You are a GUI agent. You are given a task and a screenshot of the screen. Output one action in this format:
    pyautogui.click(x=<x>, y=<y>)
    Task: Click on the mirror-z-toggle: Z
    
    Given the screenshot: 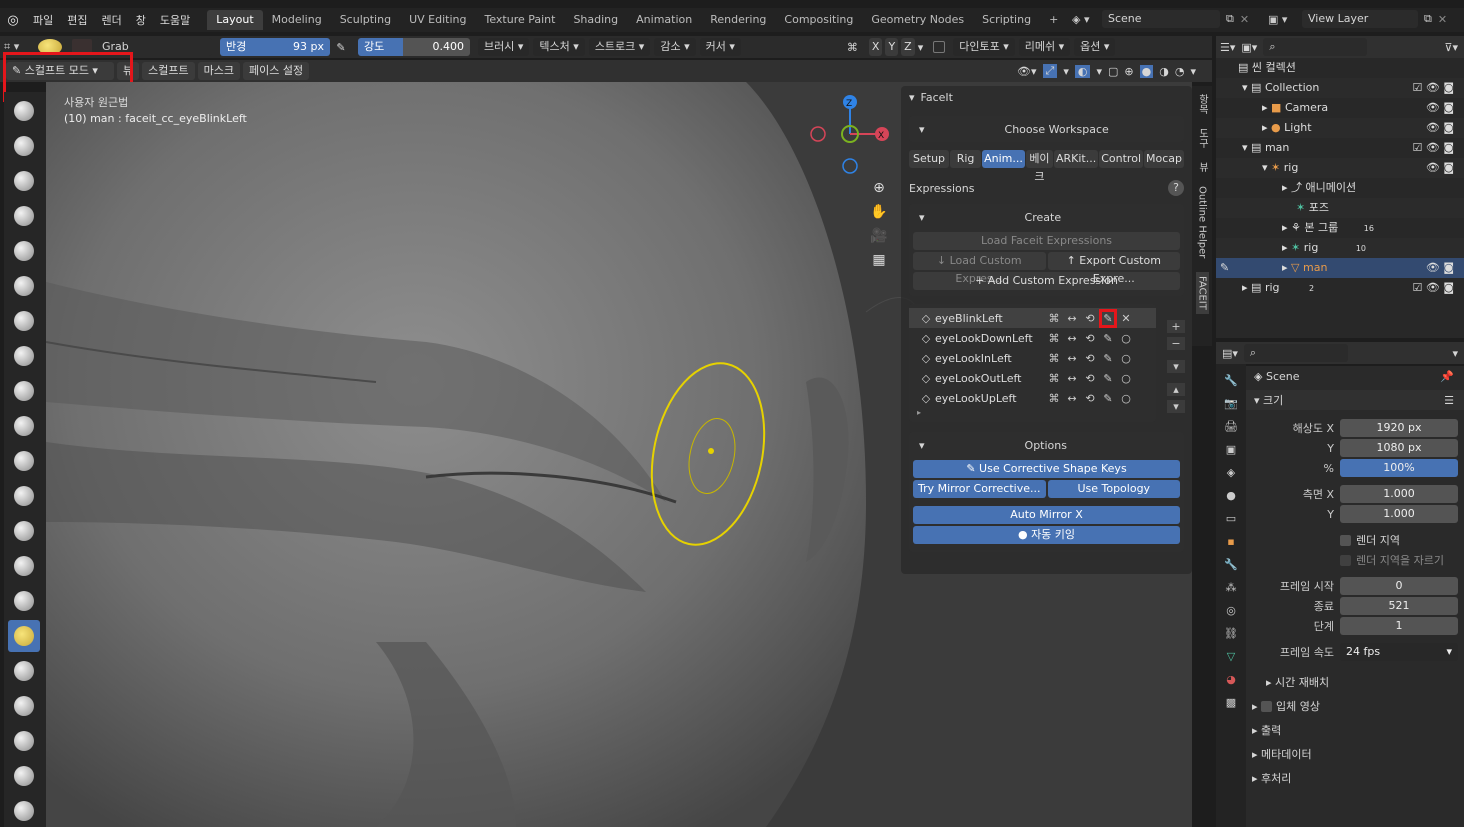 What is the action you would take?
    pyautogui.click(x=908, y=47)
    